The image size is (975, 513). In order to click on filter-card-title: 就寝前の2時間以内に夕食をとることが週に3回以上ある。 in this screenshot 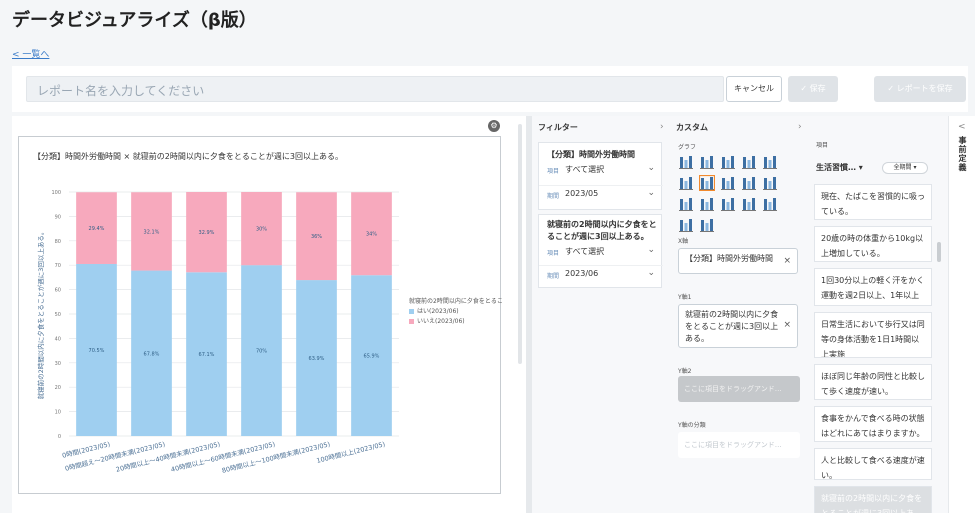, I will do `click(602, 230)`.